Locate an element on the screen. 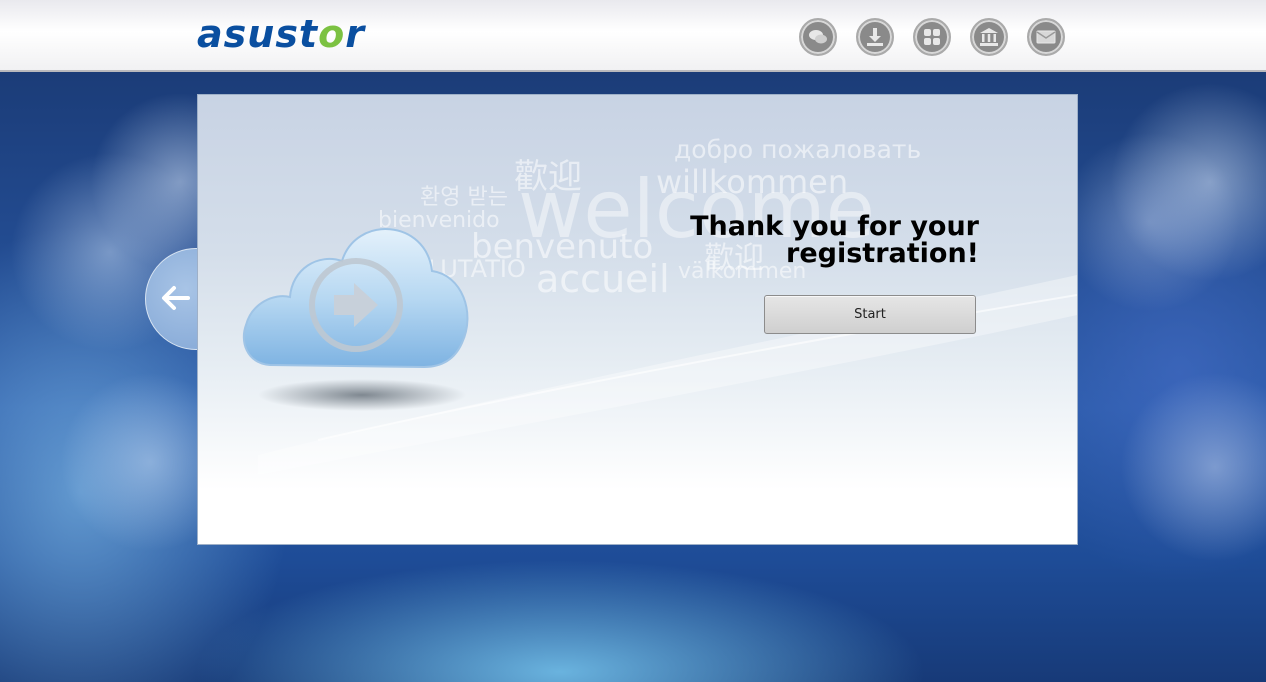 The image size is (1266, 682). asustor-logo: asustor is located at coordinates (281, 34).